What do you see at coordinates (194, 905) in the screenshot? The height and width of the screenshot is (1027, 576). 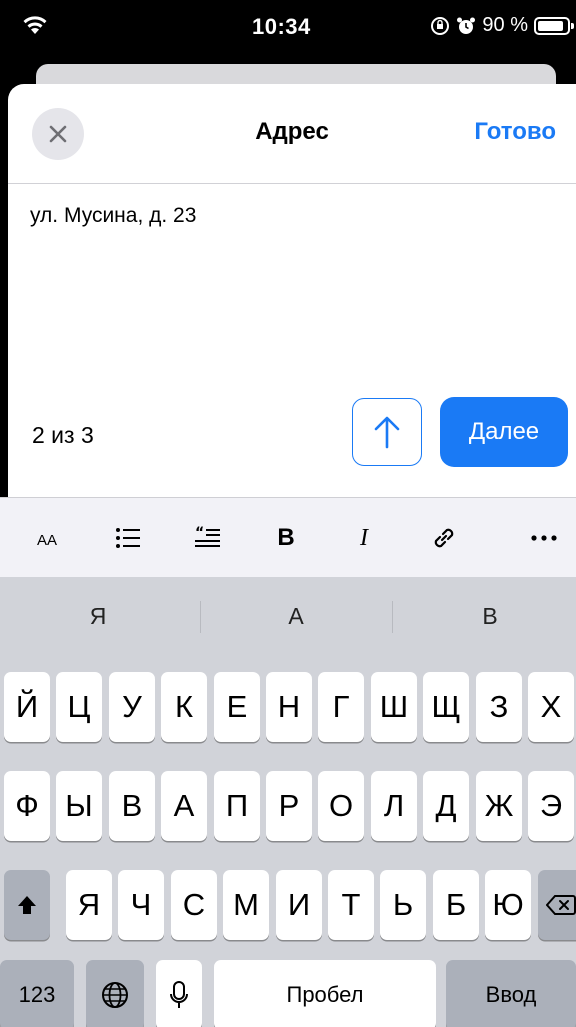 I see `letter-key: С` at bounding box center [194, 905].